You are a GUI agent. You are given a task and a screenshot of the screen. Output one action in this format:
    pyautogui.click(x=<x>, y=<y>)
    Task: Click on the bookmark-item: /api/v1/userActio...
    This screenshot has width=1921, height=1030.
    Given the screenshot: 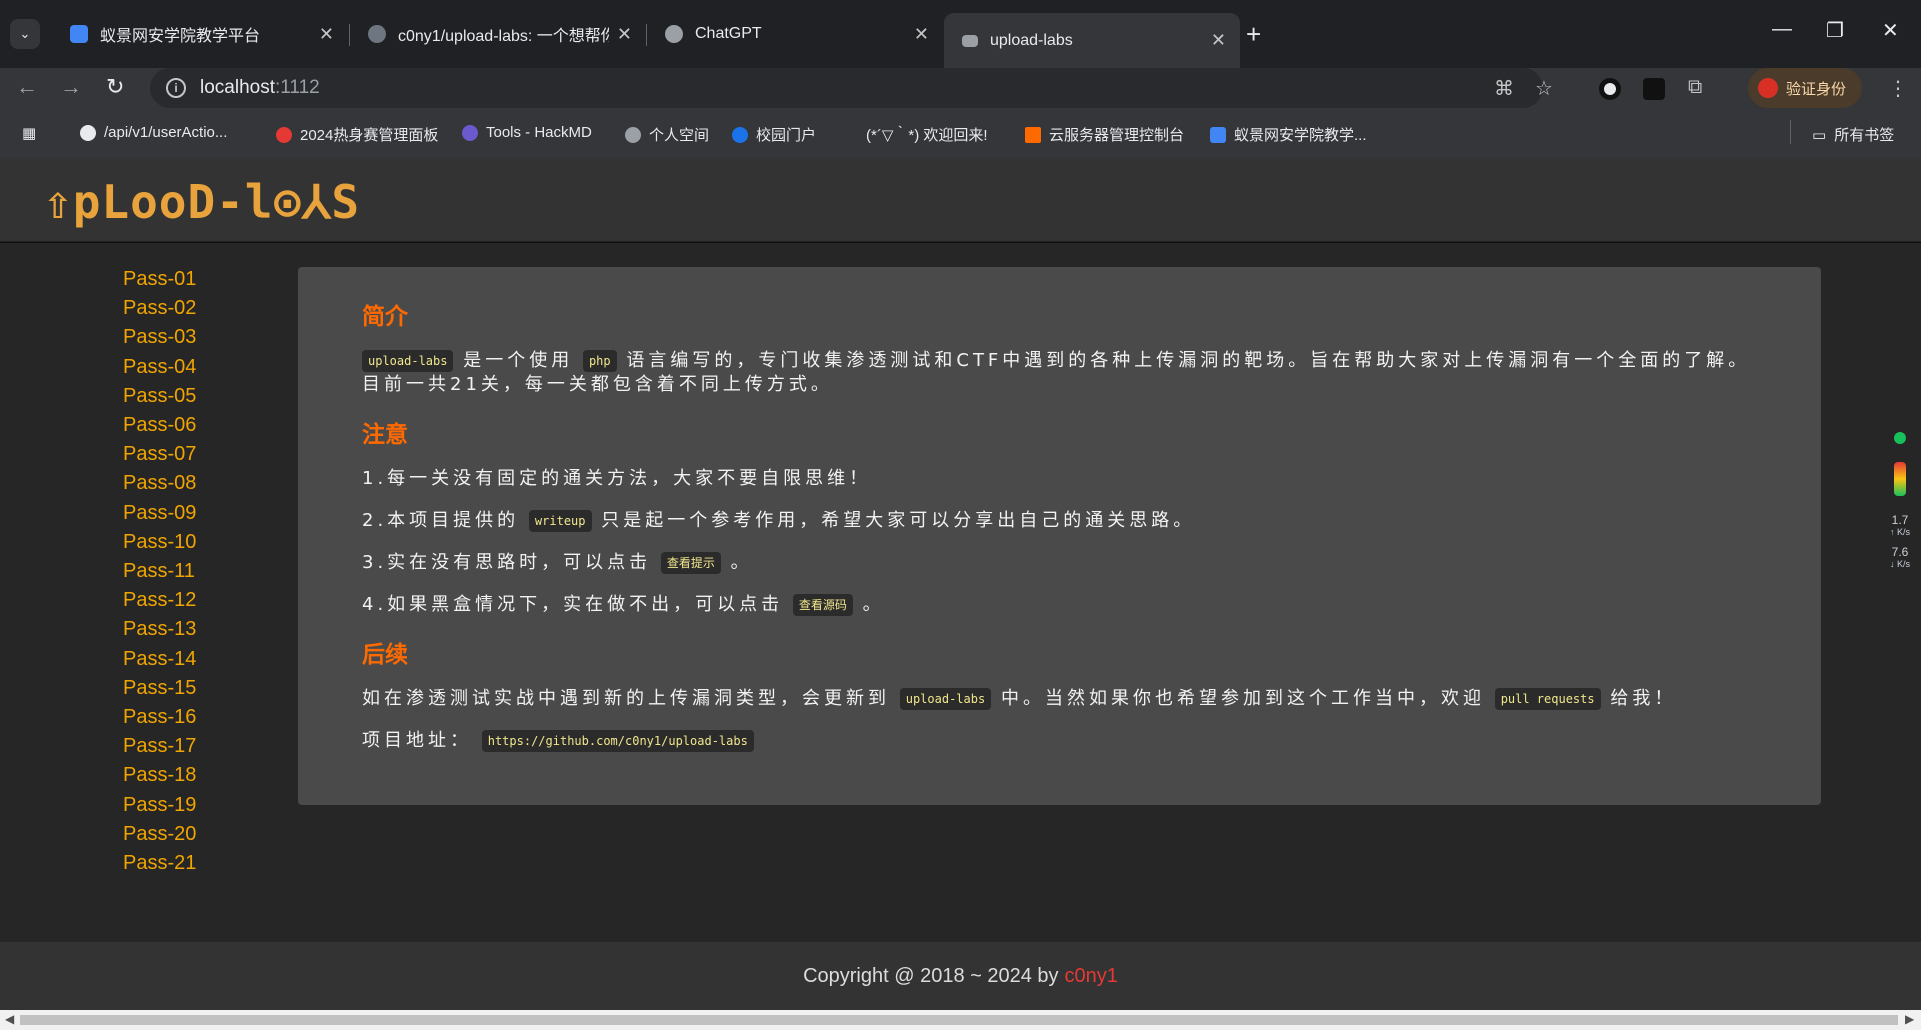 What is the action you would take?
    pyautogui.click(x=153, y=132)
    